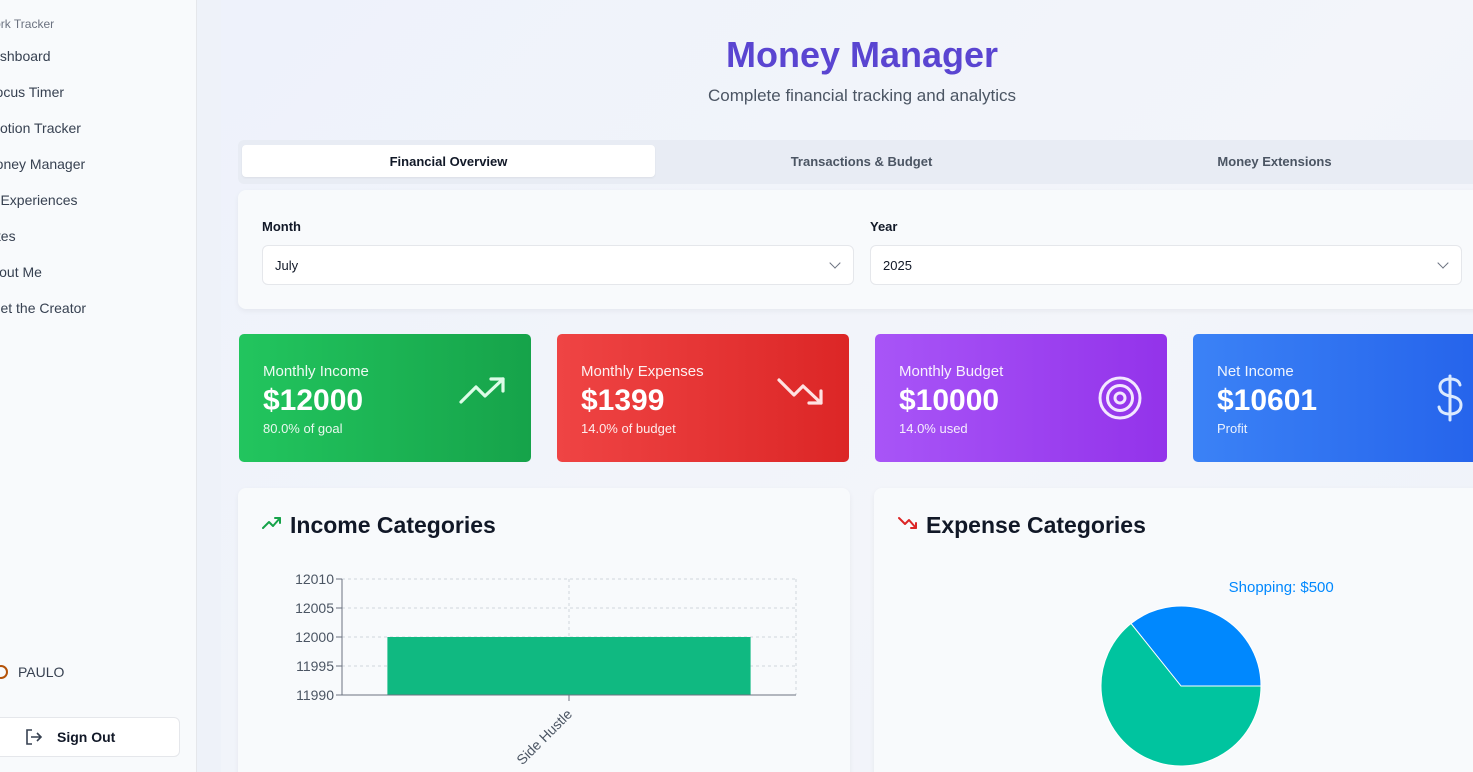 Image resolution: width=1473 pixels, height=772 pixels. I want to click on card-sub: 14.0% of budget, so click(628, 428).